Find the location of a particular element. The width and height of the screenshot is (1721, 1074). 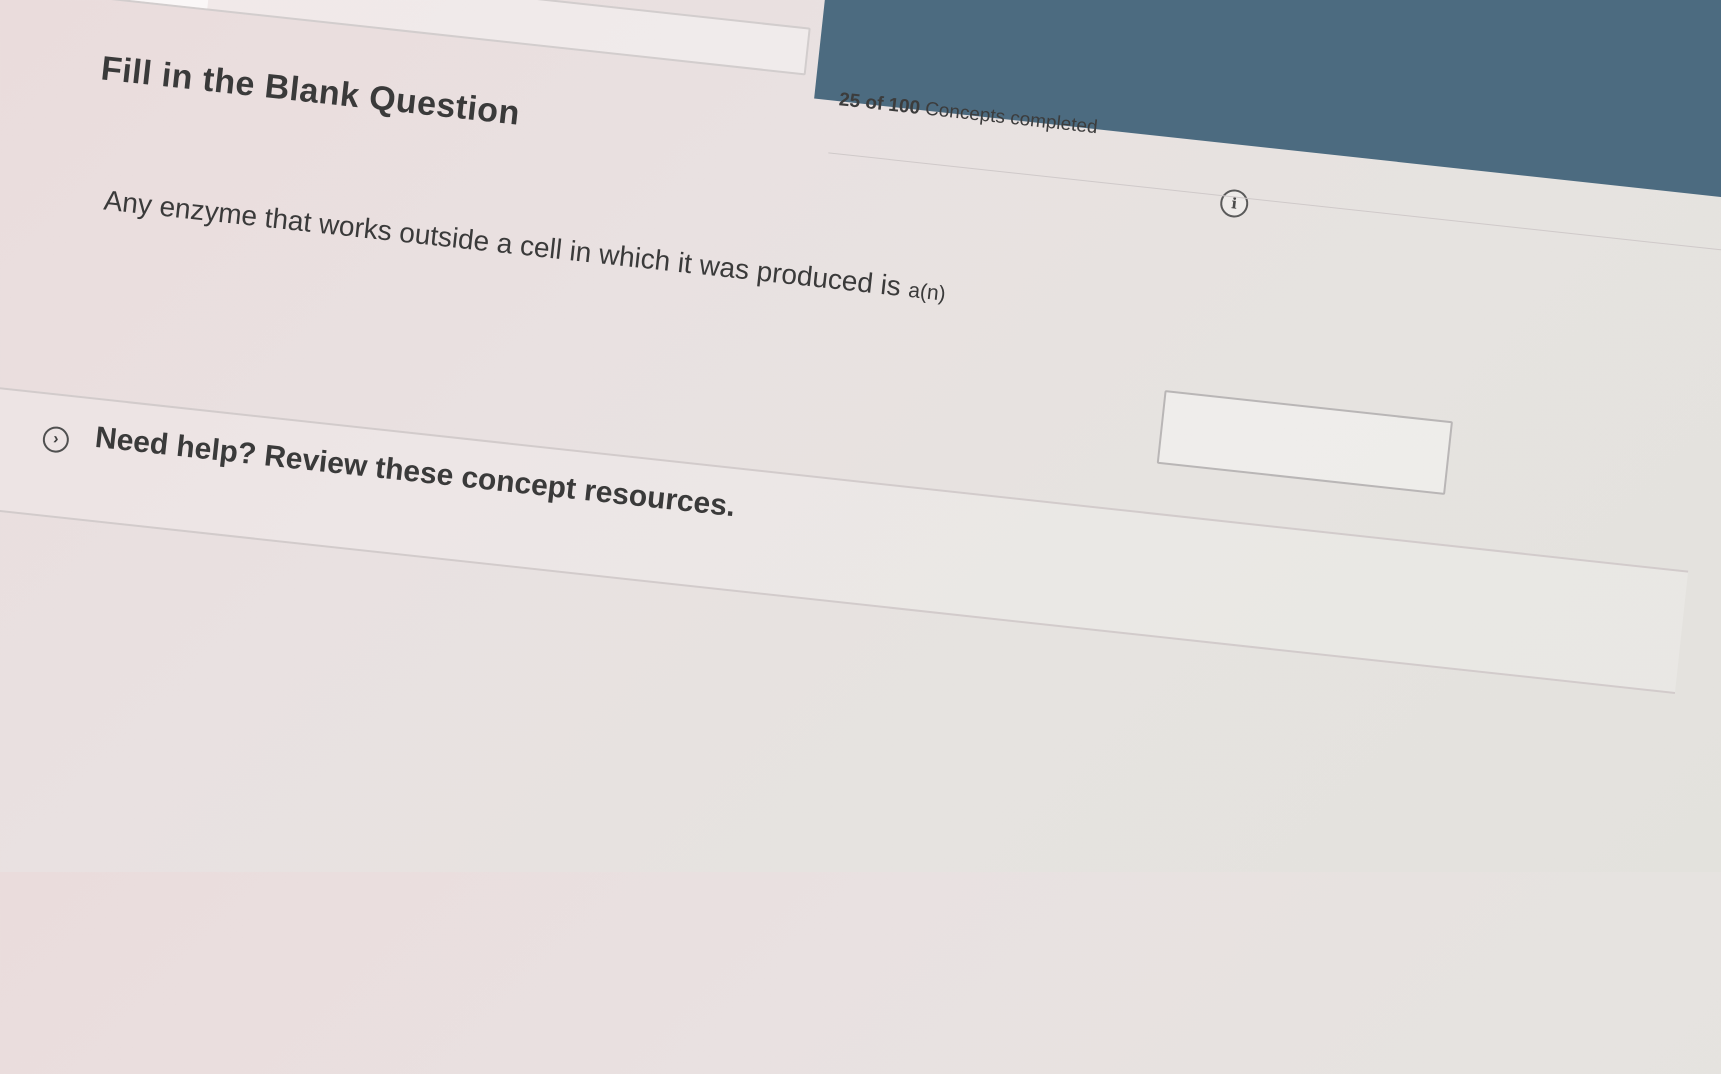

question-prompt-suffix: a(n) is located at coordinates (927, 292).